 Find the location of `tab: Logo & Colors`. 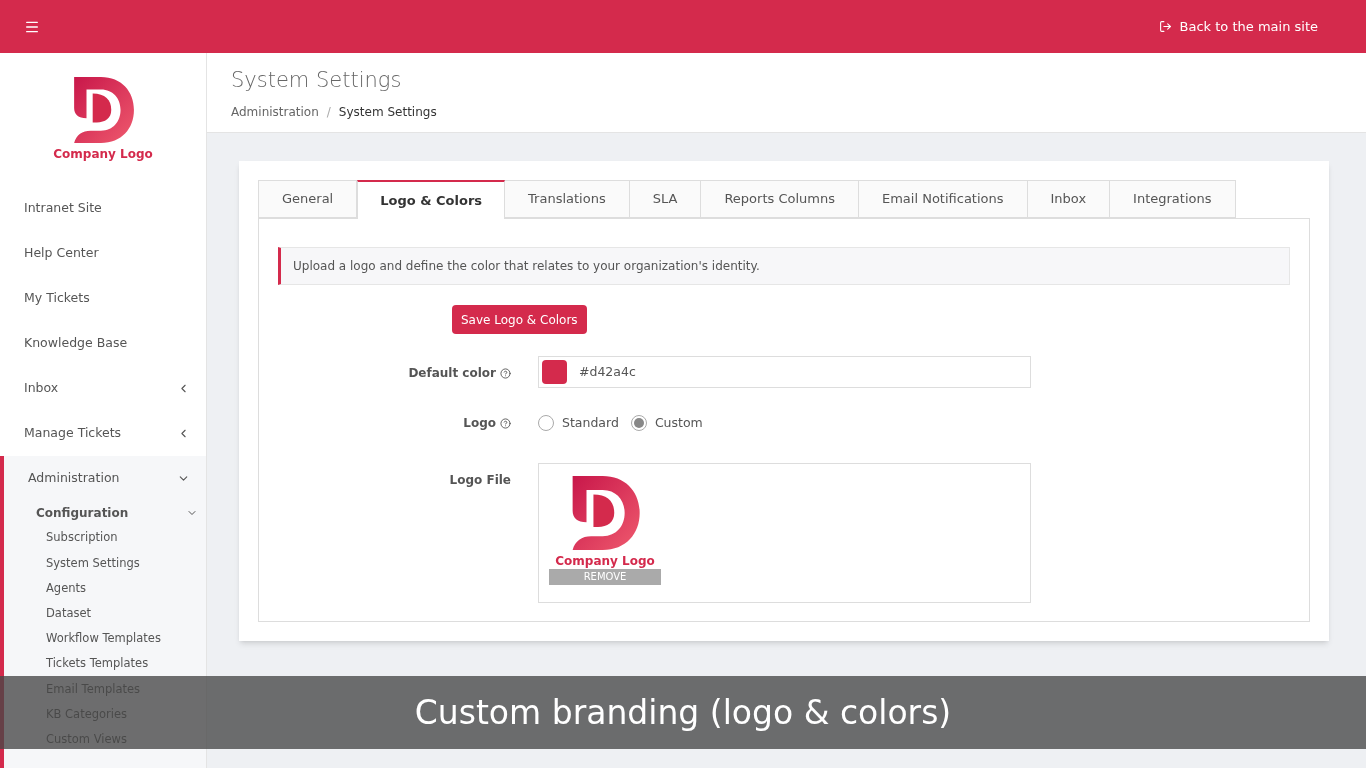

tab: Logo & Colors is located at coordinates (431, 199).